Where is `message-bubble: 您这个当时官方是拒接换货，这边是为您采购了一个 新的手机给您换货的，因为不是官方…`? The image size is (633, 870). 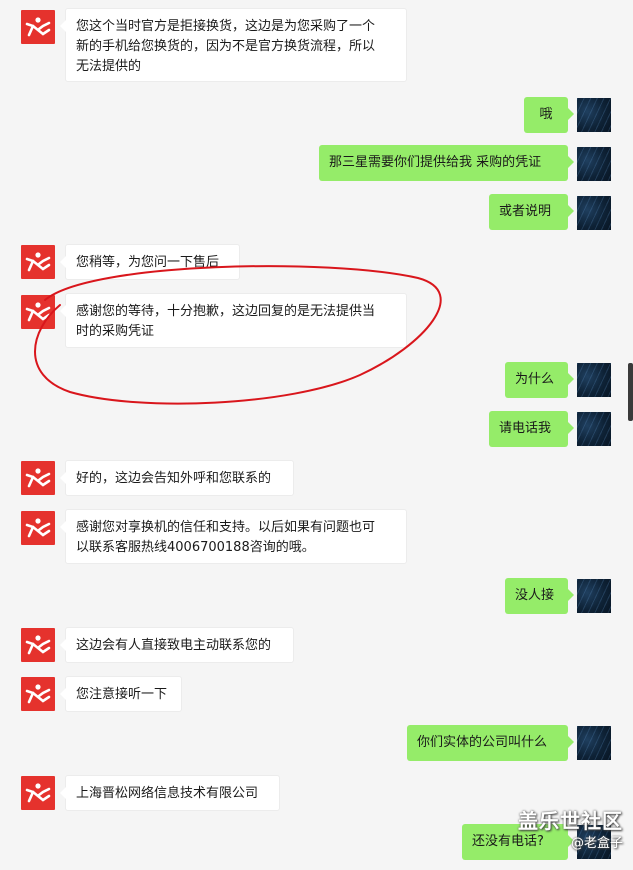 message-bubble: 您这个当时官方是拒接换货，这边是为您采购了一个 新的手机给您换货的，因为不是官方… is located at coordinates (233, 45).